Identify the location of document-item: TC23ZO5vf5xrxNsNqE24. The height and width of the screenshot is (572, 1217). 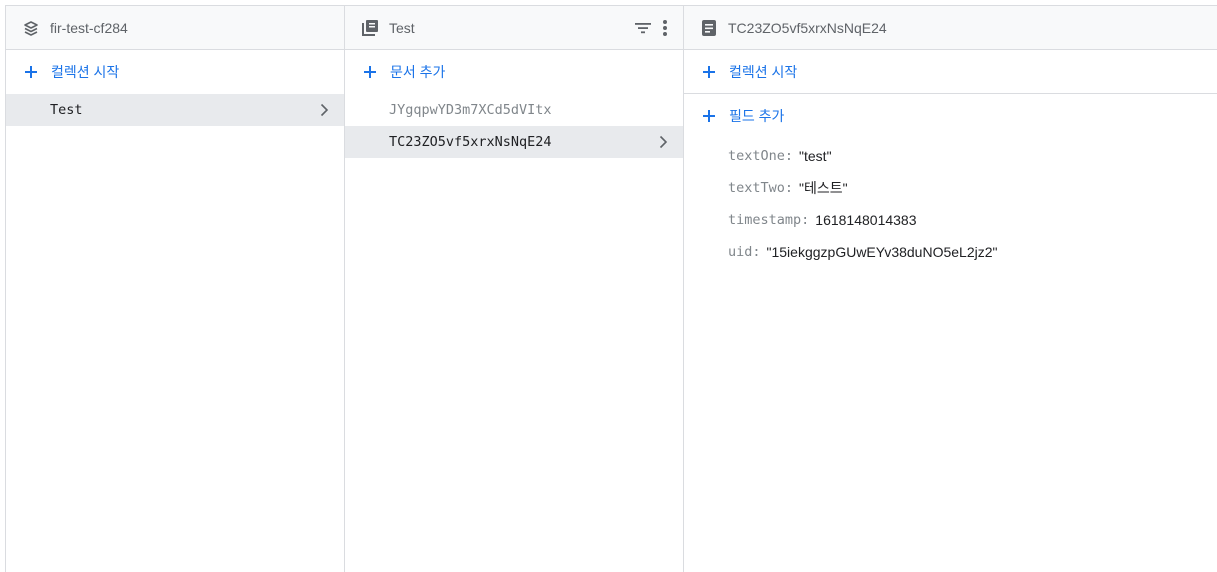
(514, 142).